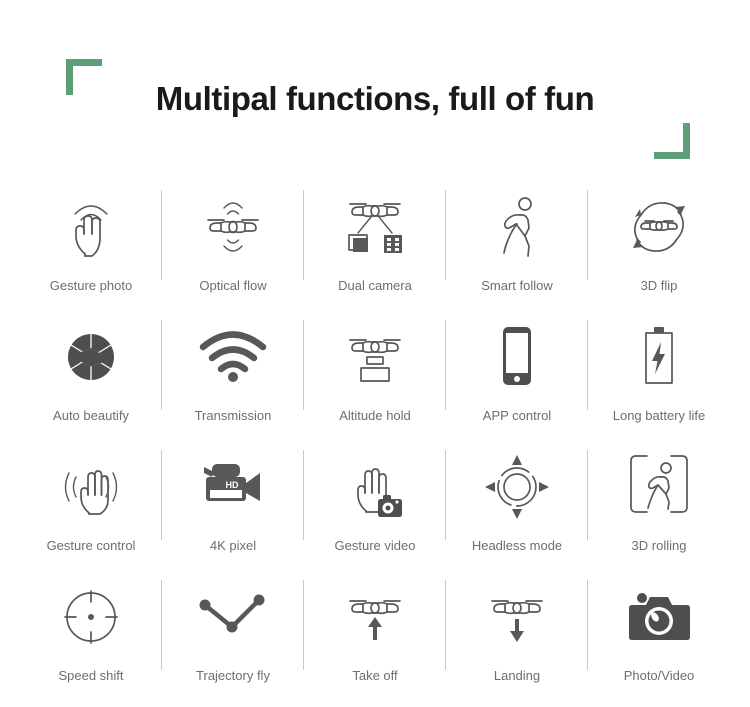 This screenshot has width=750, height=707. I want to click on feature-label: Long battery life, so click(659, 415).